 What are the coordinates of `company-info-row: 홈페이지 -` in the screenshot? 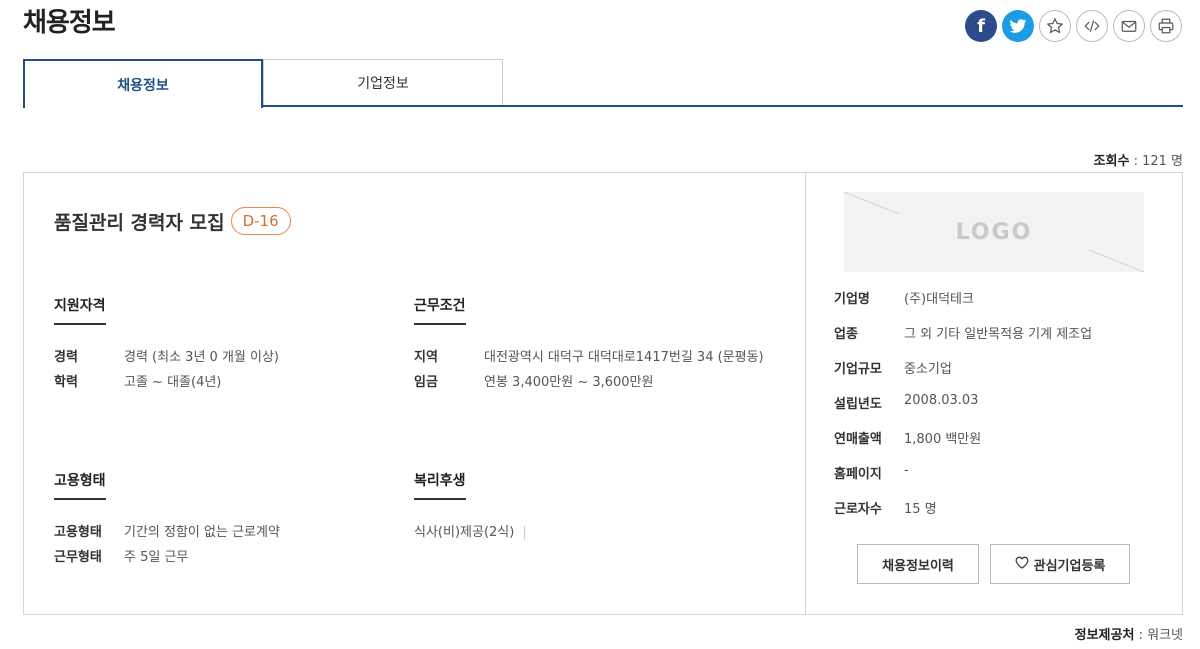 It's located at (963, 480).